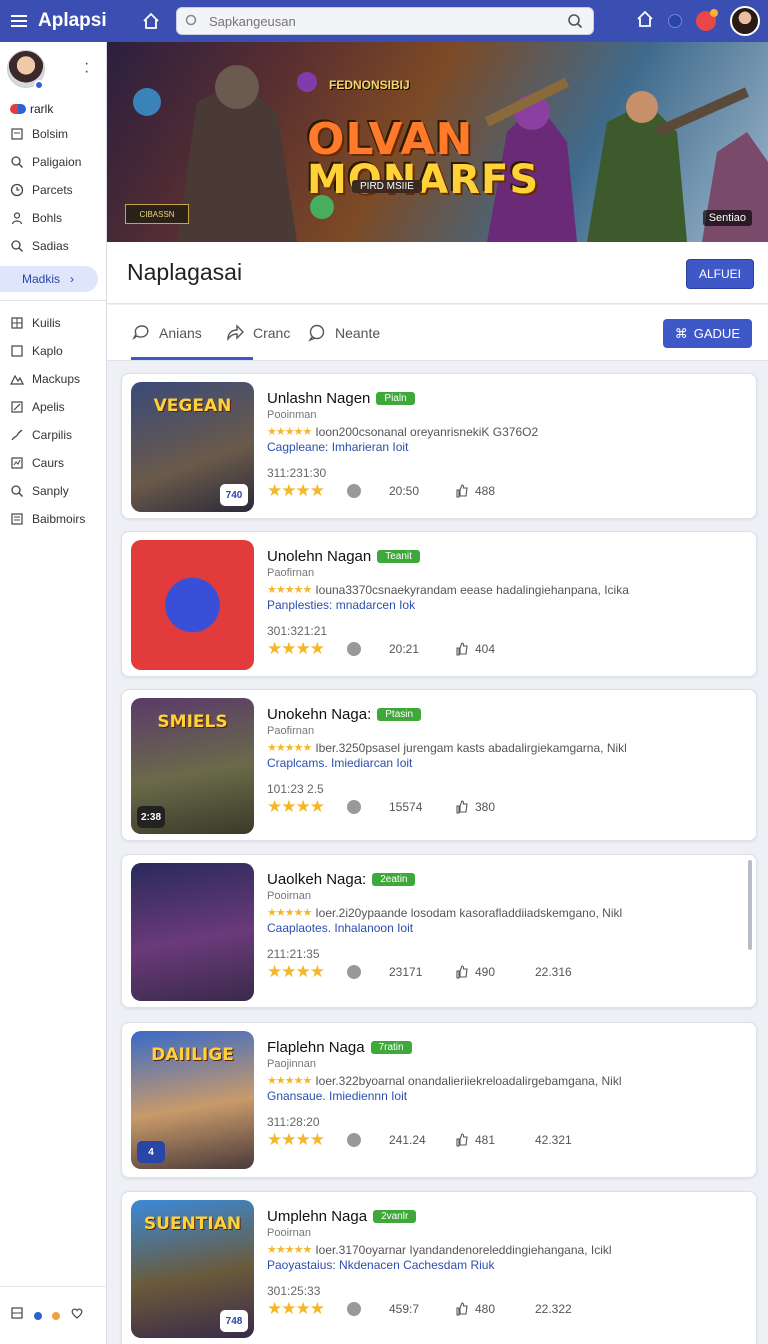  What do you see at coordinates (151, 21) in the screenshot?
I see `home-icon` at bounding box center [151, 21].